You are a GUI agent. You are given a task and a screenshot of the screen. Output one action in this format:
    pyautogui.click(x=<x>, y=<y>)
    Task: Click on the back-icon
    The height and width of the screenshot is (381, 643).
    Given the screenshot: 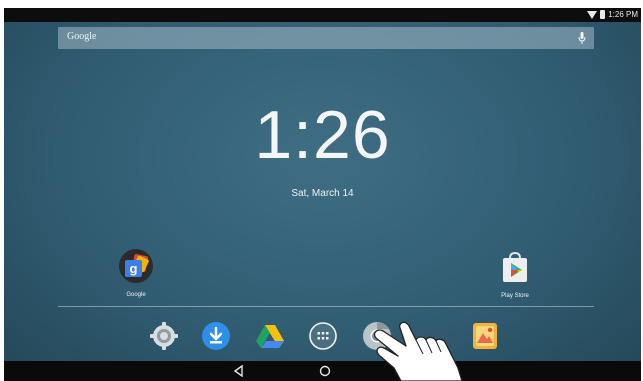 What is the action you would take?
    pyautogui.click(x=239, y=371)
    